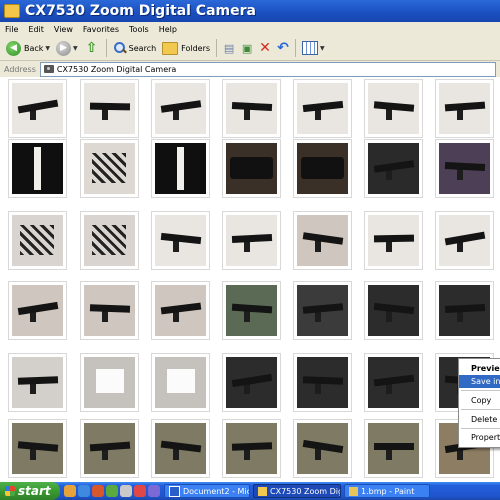 The width and height of the screenshot is (500, 500). What do you see at coordinates (30, 491) in the screenshot?
I see `start-button: start` at bounding box center [30, 491].